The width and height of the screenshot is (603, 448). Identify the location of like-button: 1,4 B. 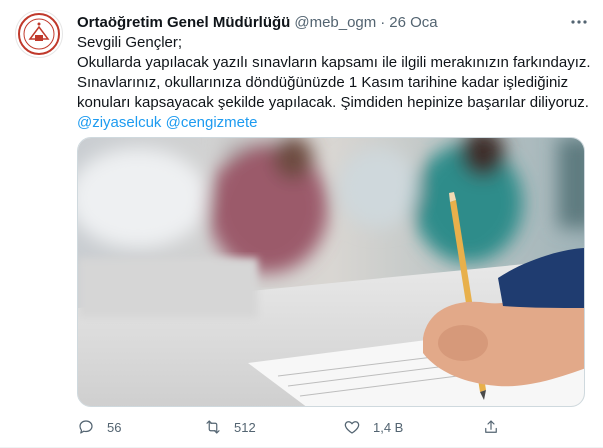
(373, 427).